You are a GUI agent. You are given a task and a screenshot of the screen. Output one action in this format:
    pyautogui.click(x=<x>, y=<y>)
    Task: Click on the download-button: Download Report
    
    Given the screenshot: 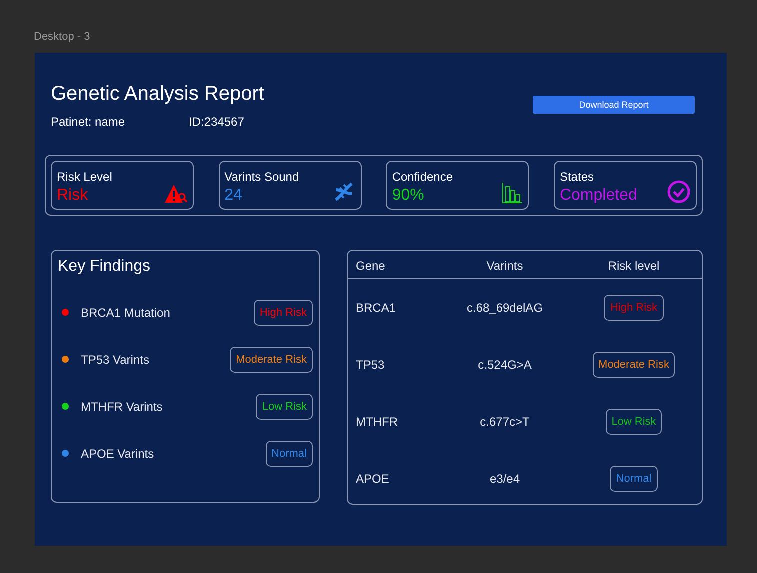 What is the action you would take?
    pyautogui.click(x=614, y=105)
    